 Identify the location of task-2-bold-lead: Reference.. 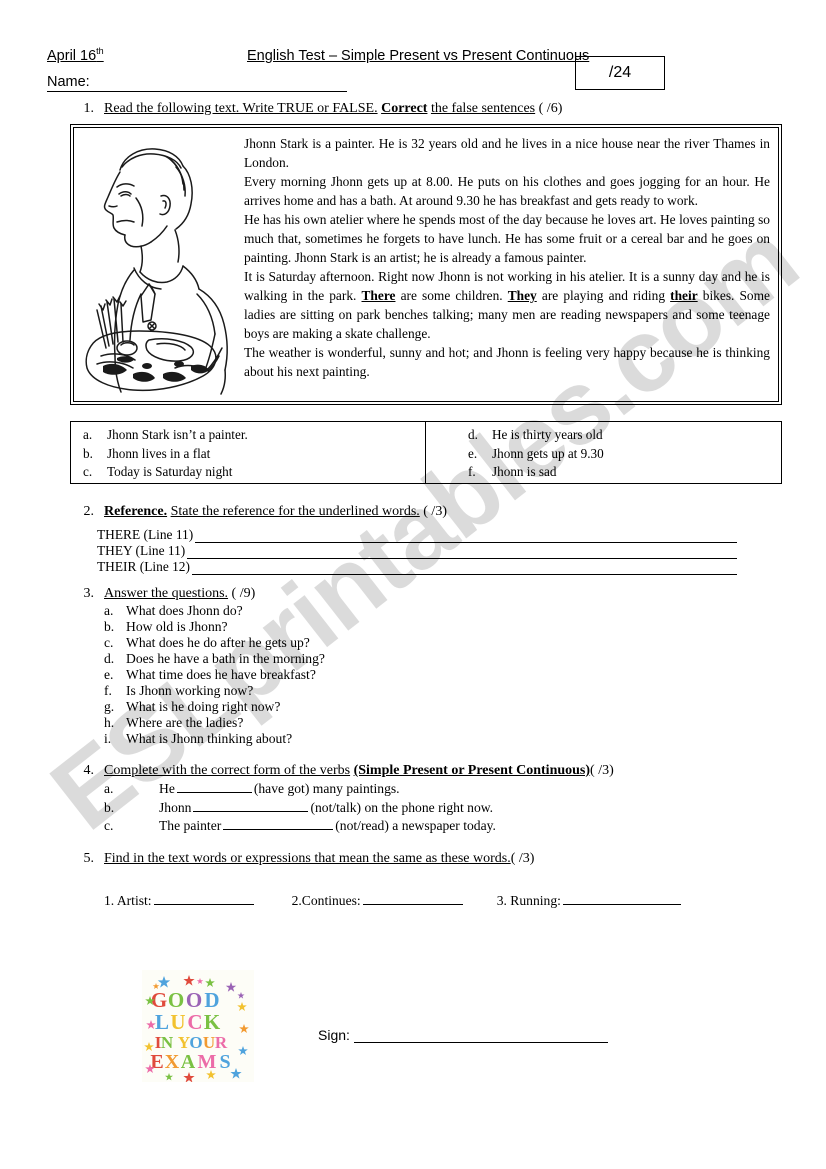
(136, 511).